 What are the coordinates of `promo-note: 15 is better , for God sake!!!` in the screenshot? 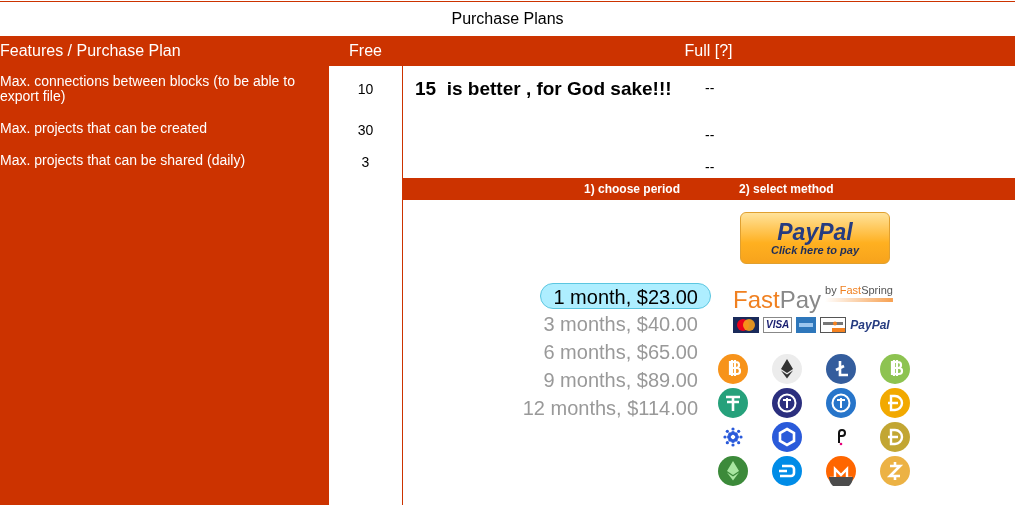 It's located at (543, 88).